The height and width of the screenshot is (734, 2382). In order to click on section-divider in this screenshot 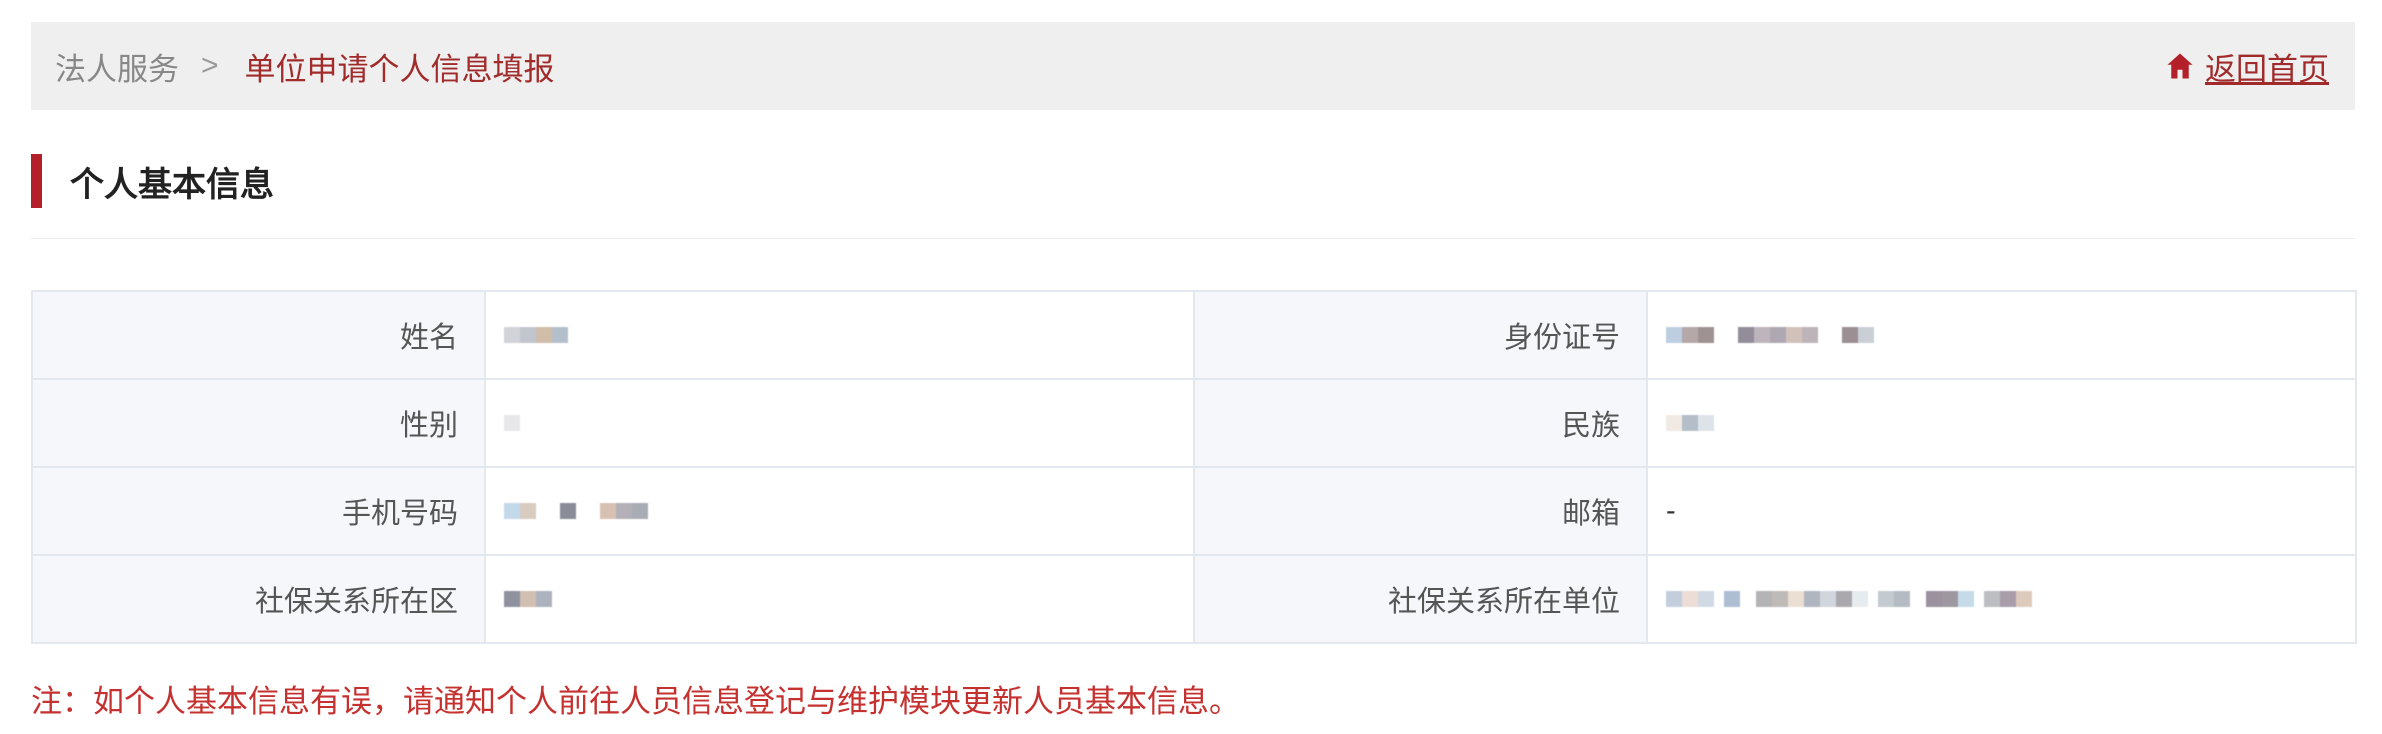, I will do `click(1193, 238)`.